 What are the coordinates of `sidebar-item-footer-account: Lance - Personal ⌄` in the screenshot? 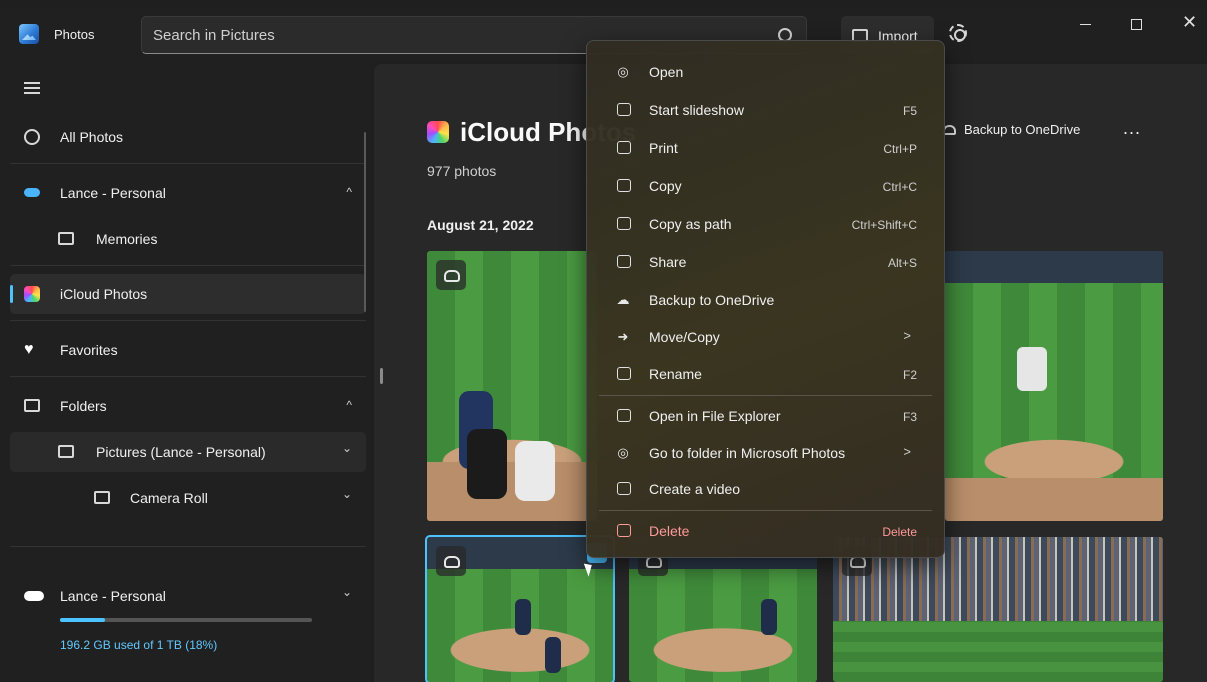 It's located at (188, 596).